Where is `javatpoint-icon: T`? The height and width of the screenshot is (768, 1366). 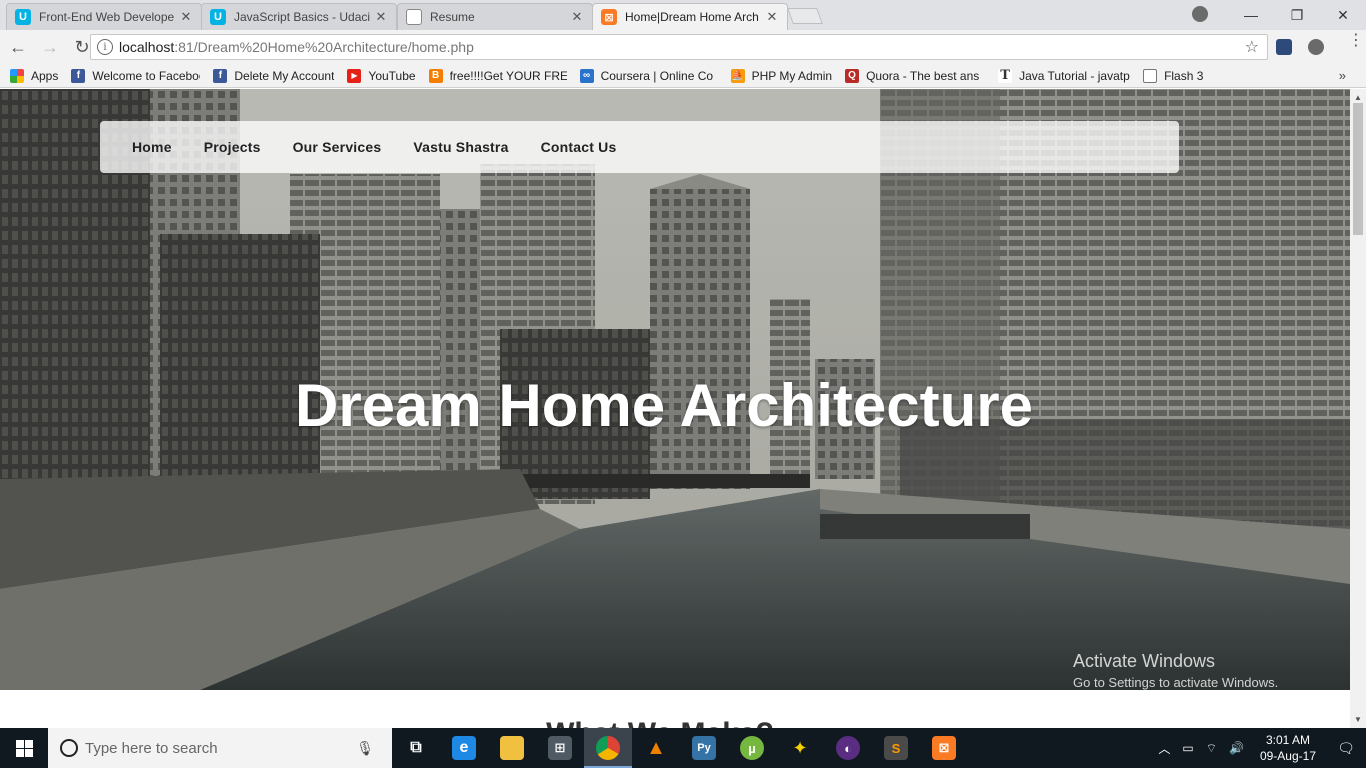
javatpoint-icon: T is located at coordinates (1005, 75).